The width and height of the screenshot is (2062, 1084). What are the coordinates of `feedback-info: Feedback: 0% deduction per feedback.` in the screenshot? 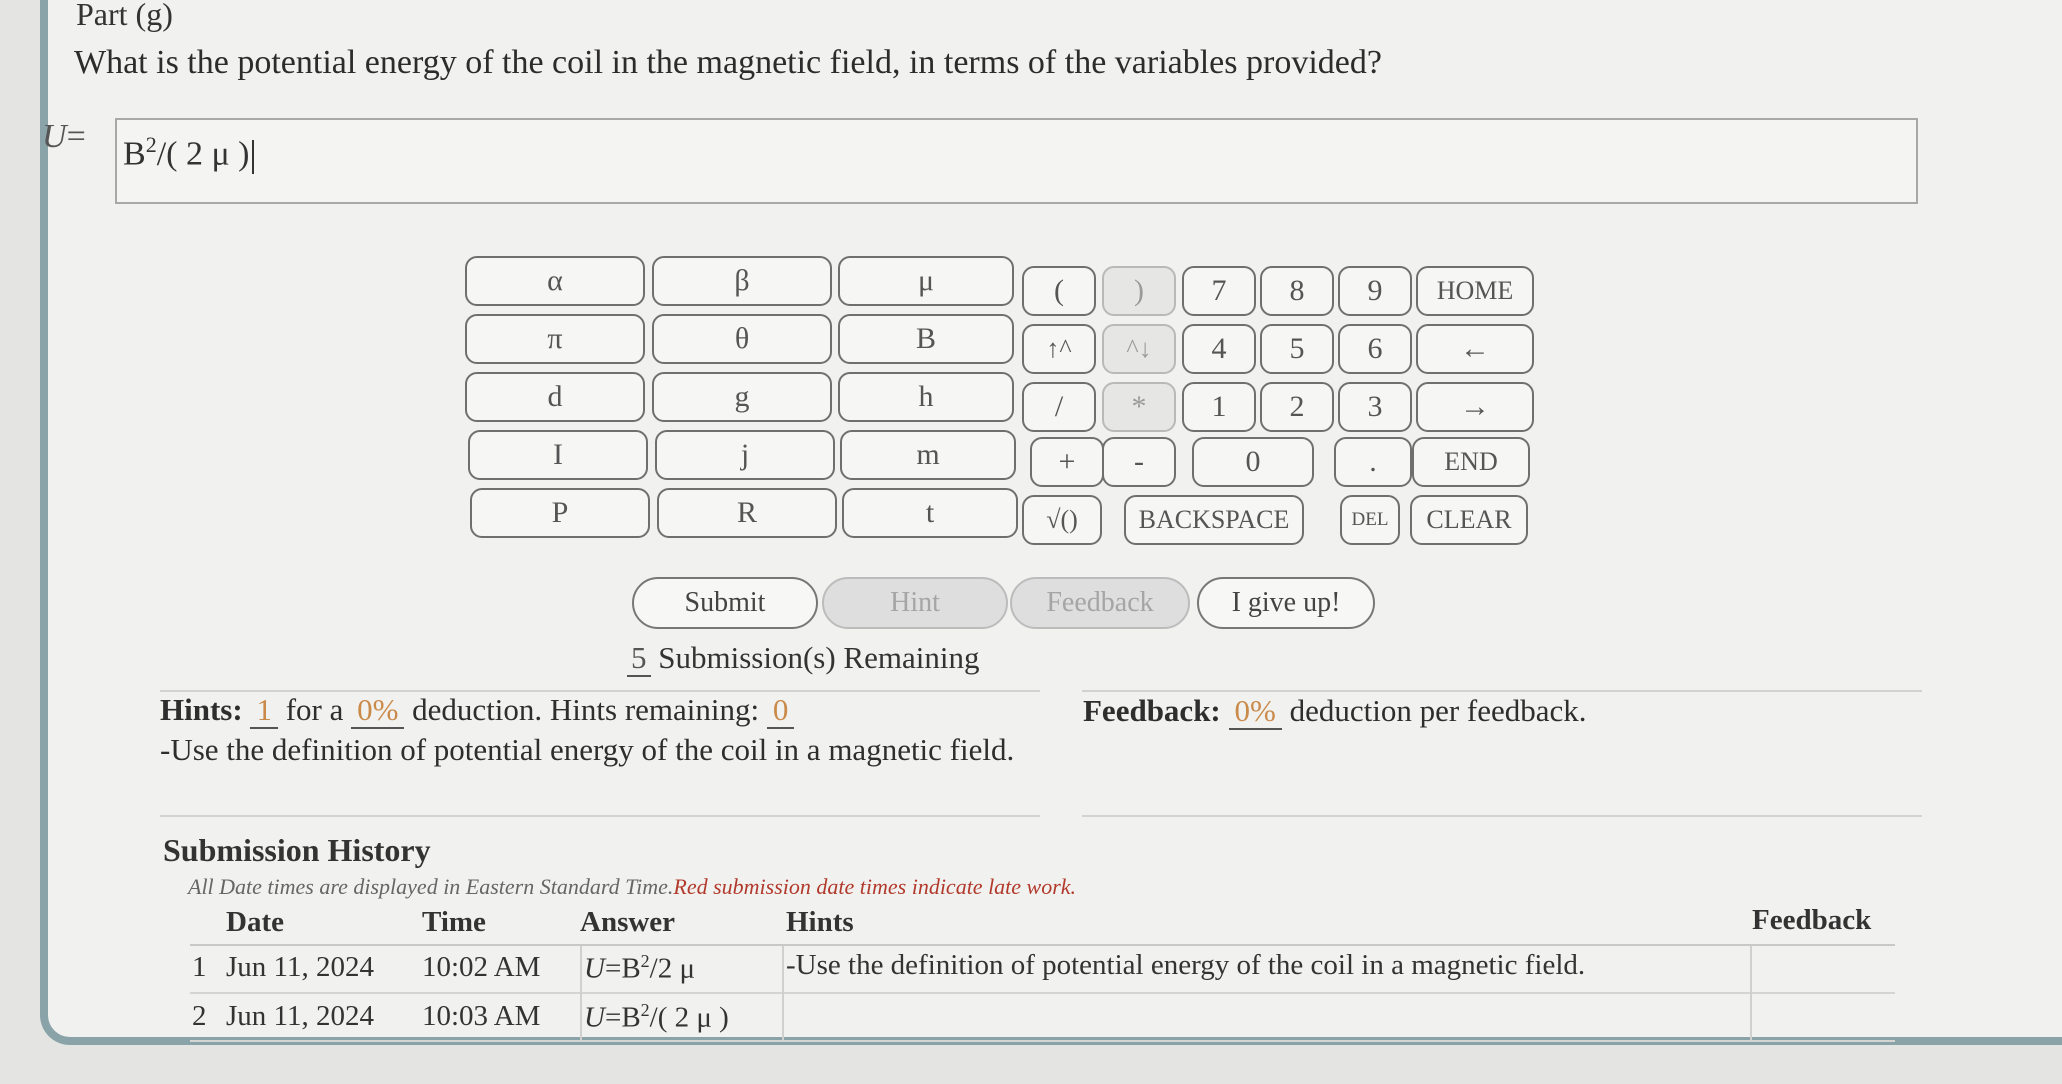 It's located at (1335, 711).